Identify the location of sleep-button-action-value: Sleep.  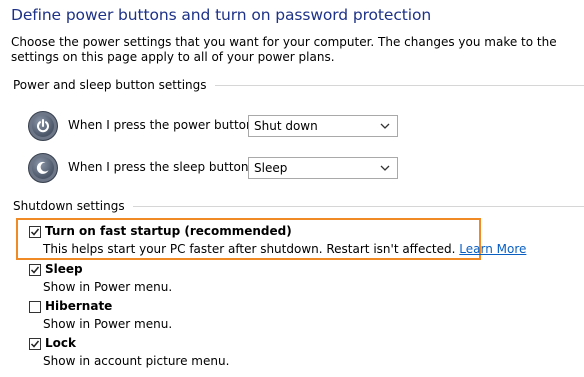
(271, 168).